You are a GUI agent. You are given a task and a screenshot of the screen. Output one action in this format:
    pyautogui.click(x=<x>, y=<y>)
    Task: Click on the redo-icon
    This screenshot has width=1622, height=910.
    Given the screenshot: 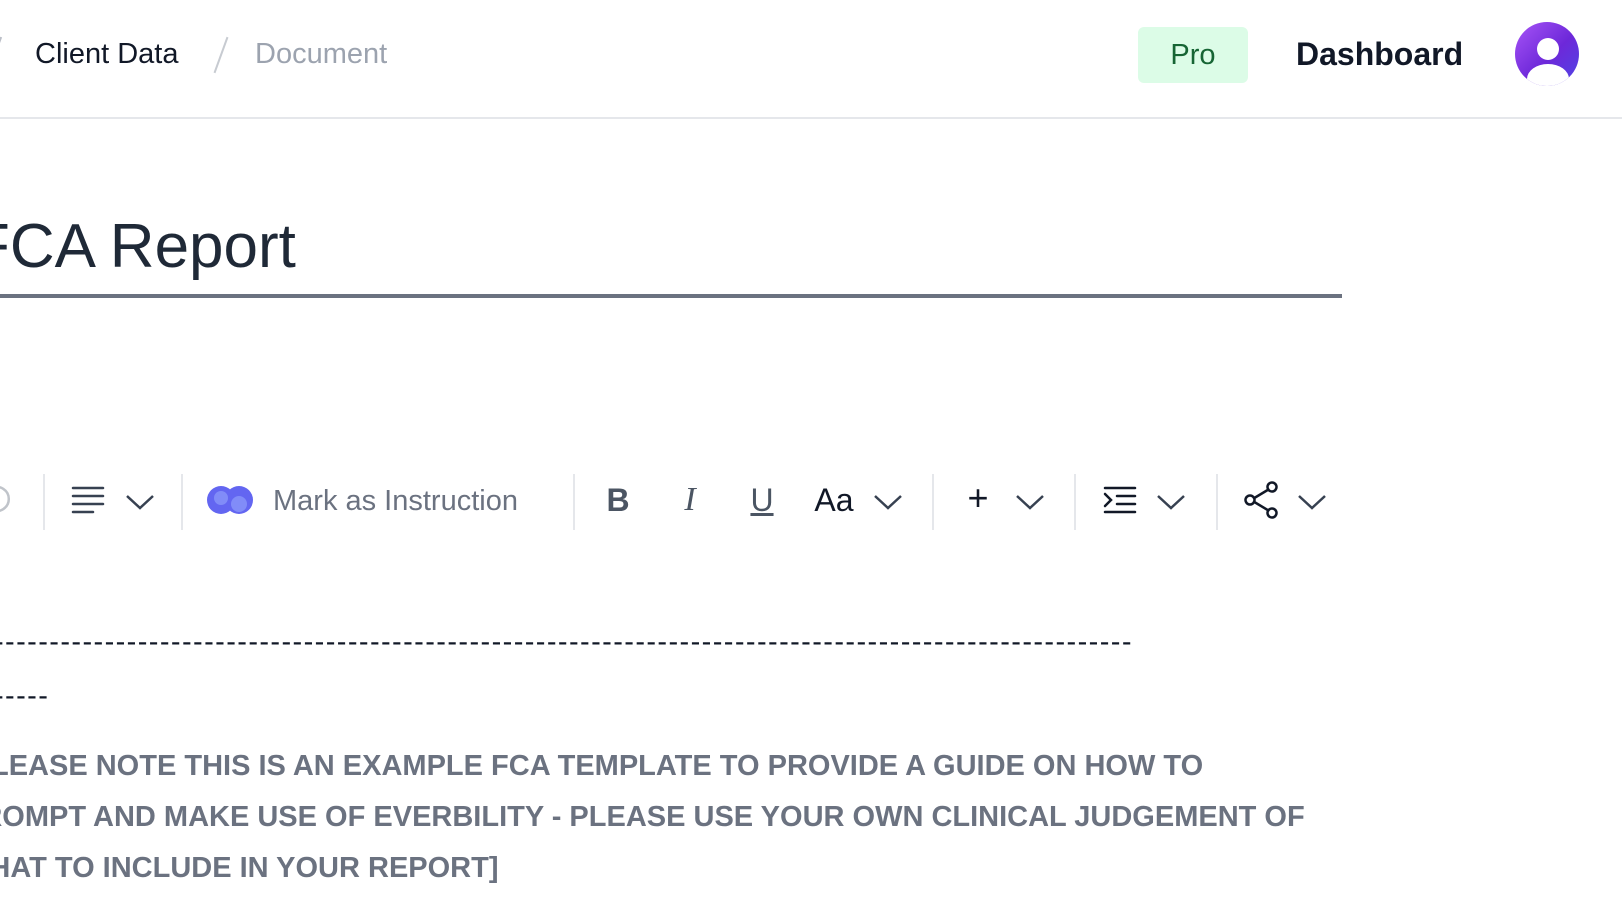 What is the action you would take?
    pyautogui.click(x=9, y=500)
    